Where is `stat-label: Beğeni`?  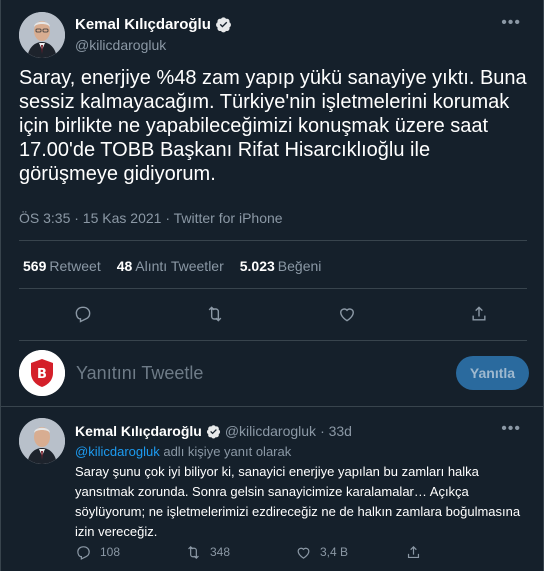 stat-label: Beğeni is located at coordinates (299, 266).